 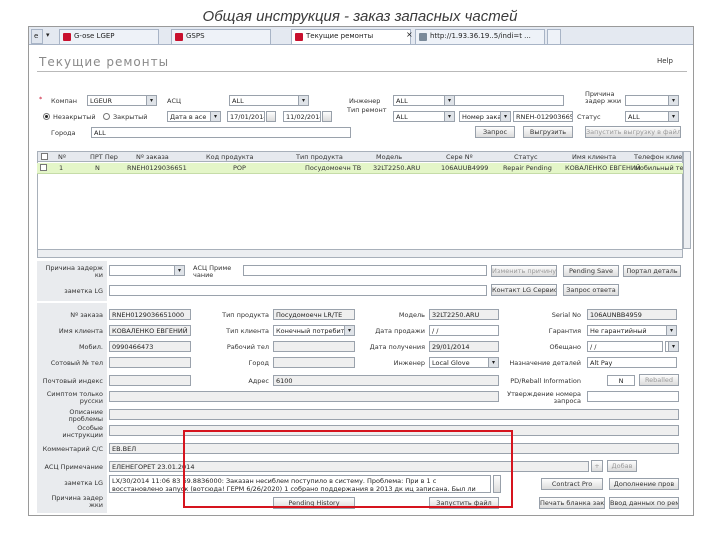 What do you see at coordinates (687, 200) in the screenshot?
I see `grid-vertical-scrollbar` at bounding box center [687, 200].